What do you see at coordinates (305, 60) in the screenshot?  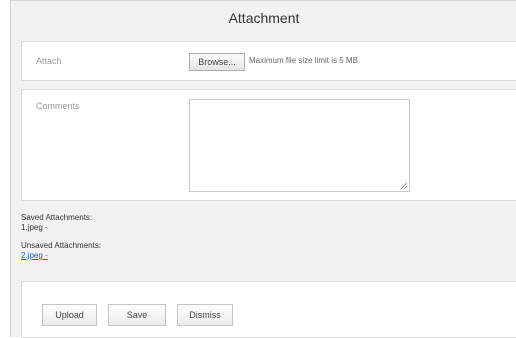 I see `file-size-hint: Maximum file size limit is 5 MB.` at bounding box center [305, 60].